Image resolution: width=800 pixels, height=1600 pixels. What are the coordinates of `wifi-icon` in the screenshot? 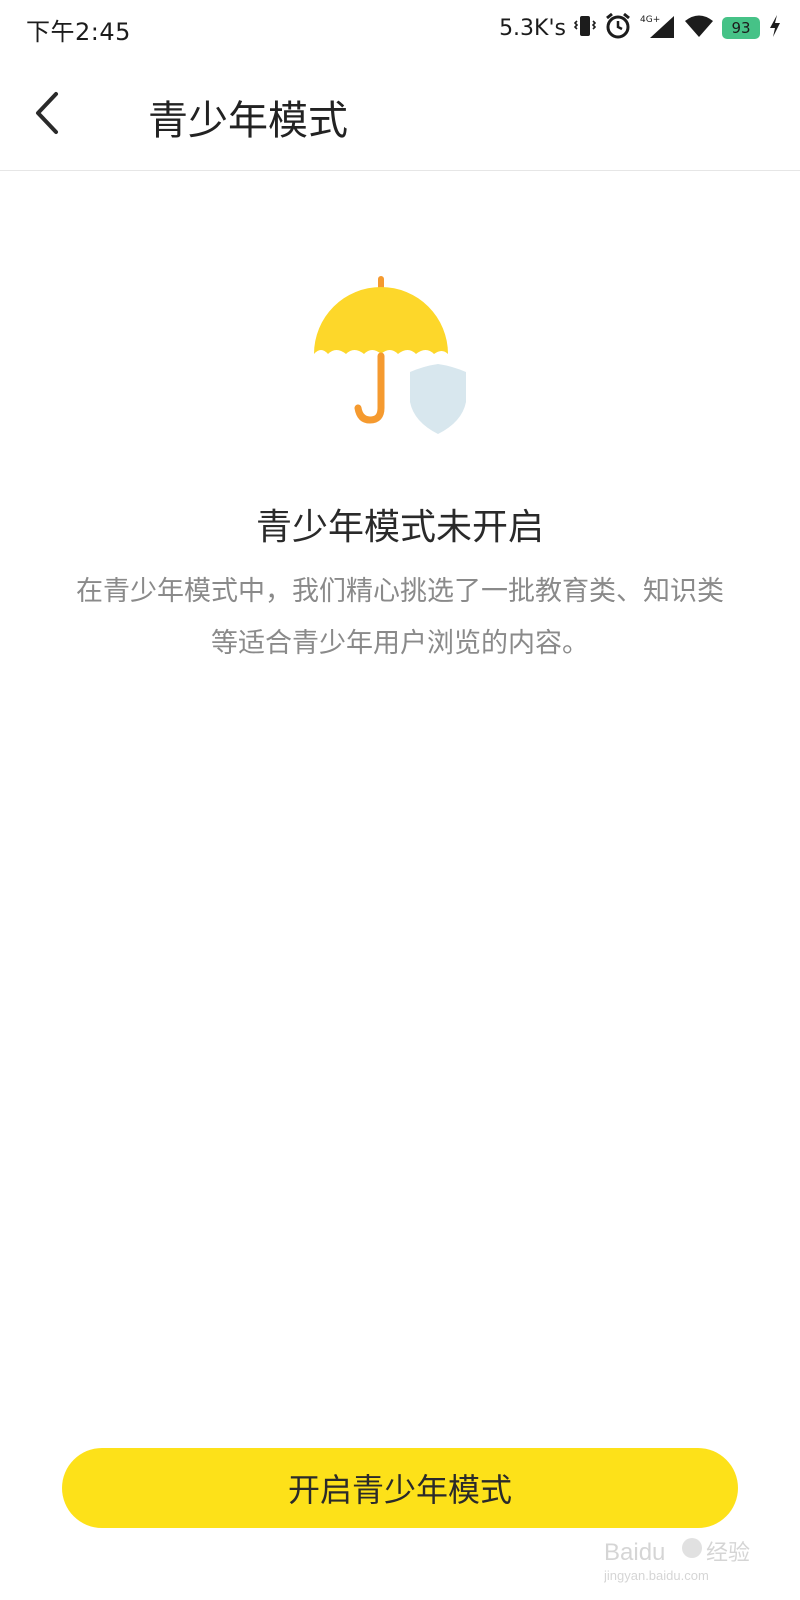 It's located at (699, 28).